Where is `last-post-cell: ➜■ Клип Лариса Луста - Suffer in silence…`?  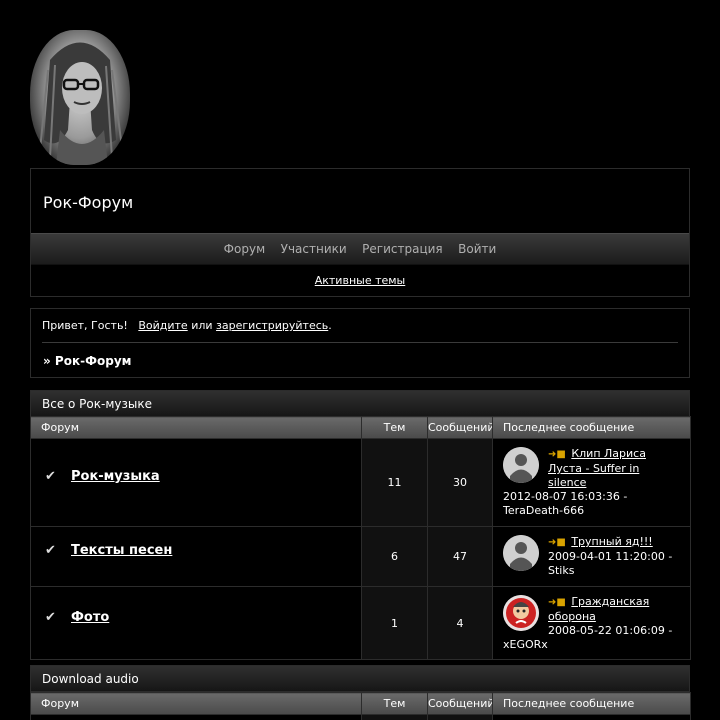 last-post-cell: ➜■ Клип Лариса Луста - Suffer in silence… is located at coordinates (591, 482).